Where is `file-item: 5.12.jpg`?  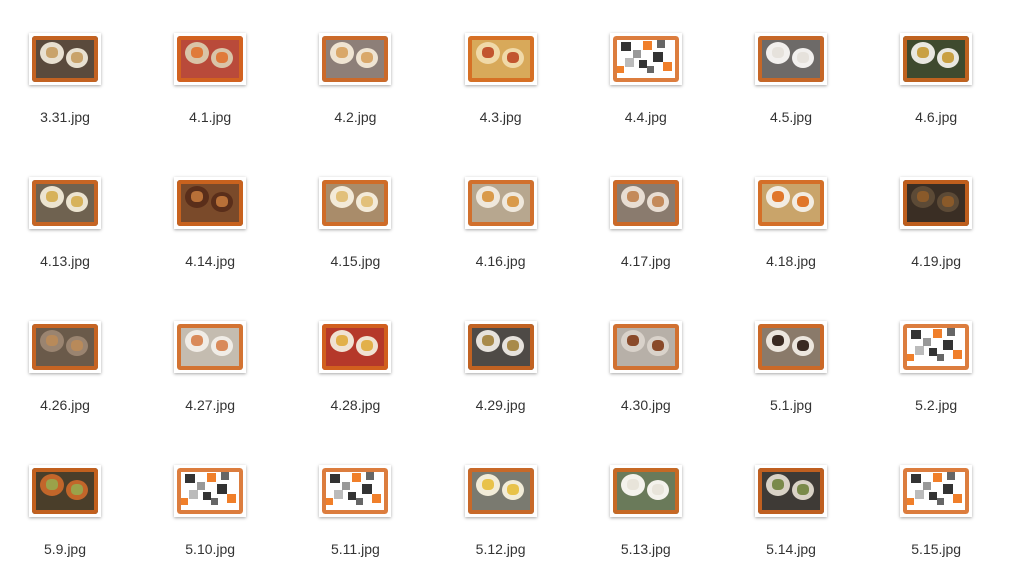 file-item: 5.12.jpg is located at coordinates (501, 525).